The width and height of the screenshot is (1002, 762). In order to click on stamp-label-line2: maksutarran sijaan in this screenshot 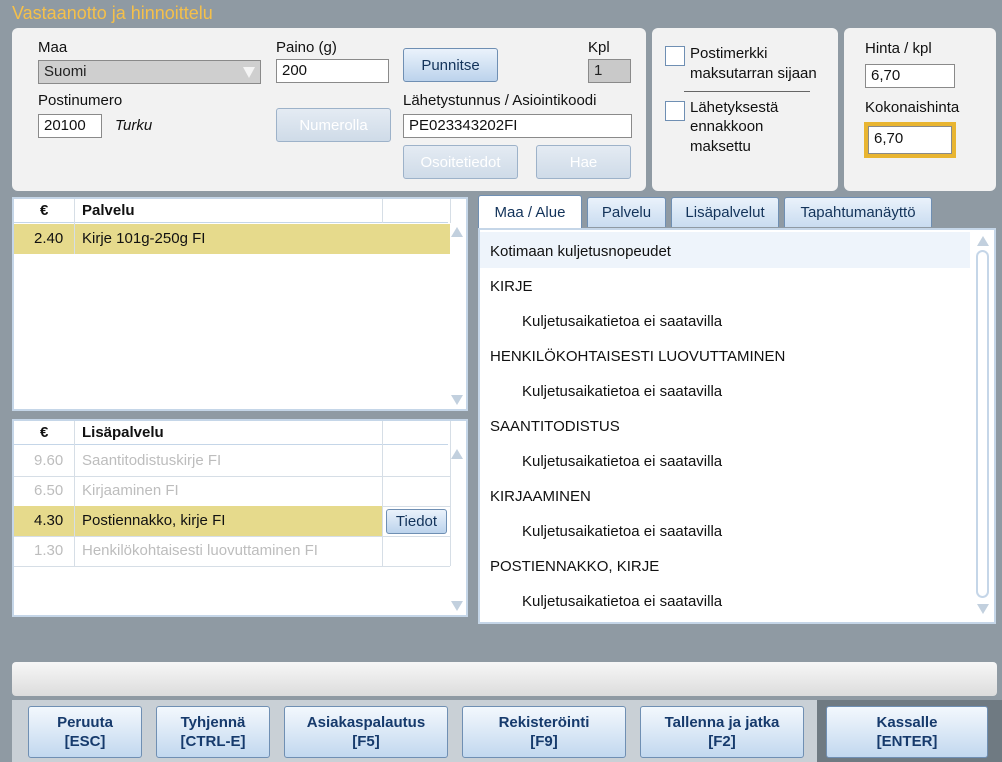, I will do `click(753, 73)`.